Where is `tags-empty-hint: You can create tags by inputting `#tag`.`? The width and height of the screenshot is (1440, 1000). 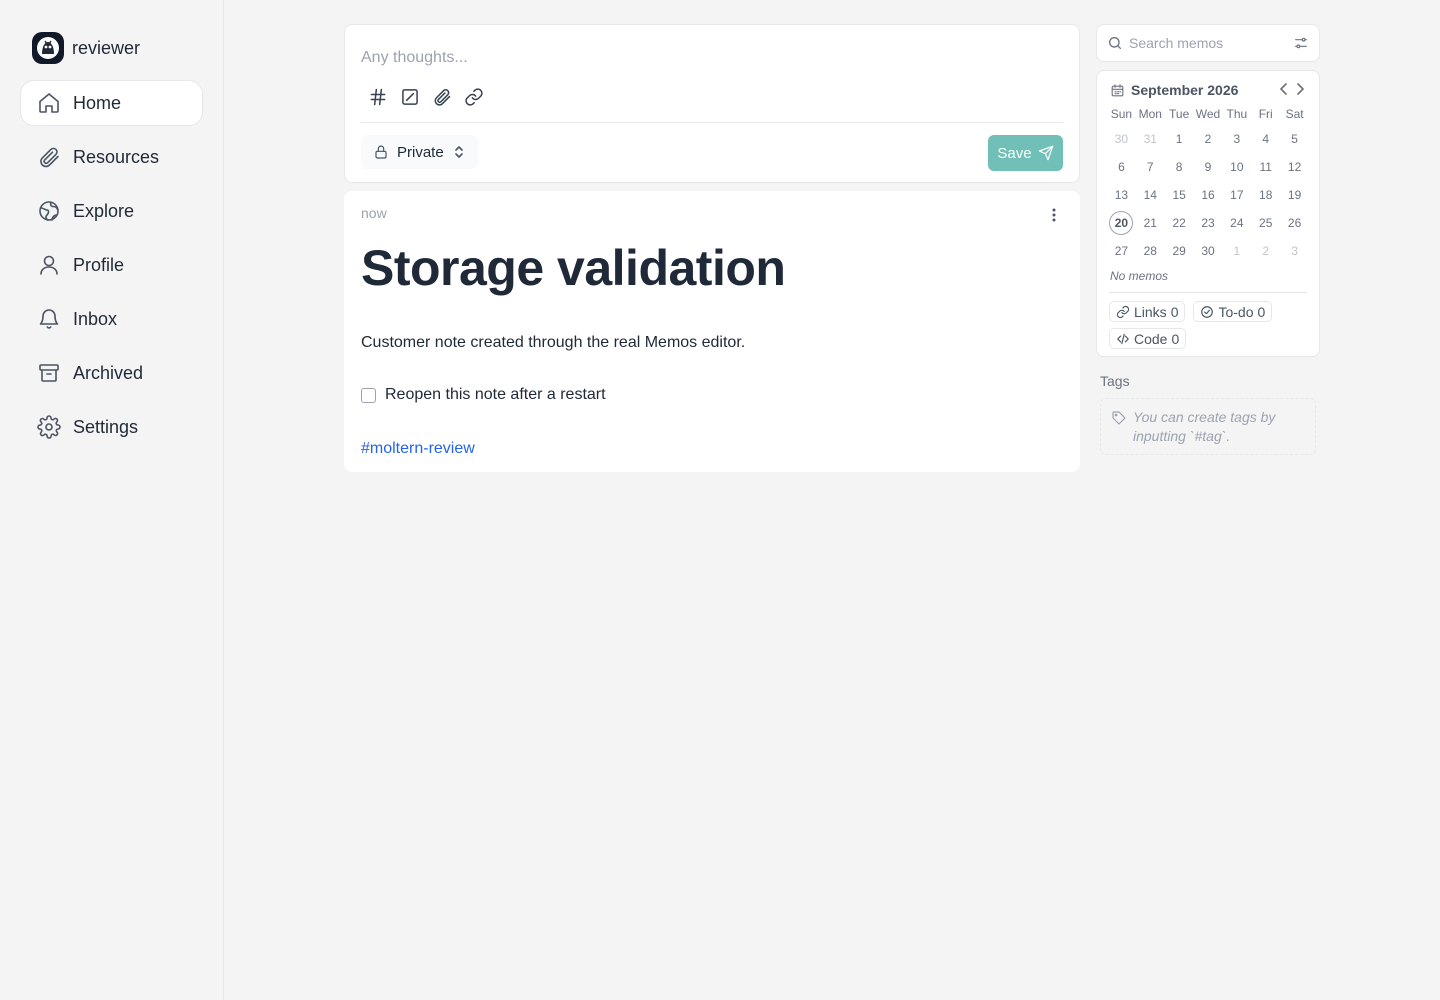 tags-empty-hint: You can create tags by inputting `#tag`. is located at coordinates (1208, 426).